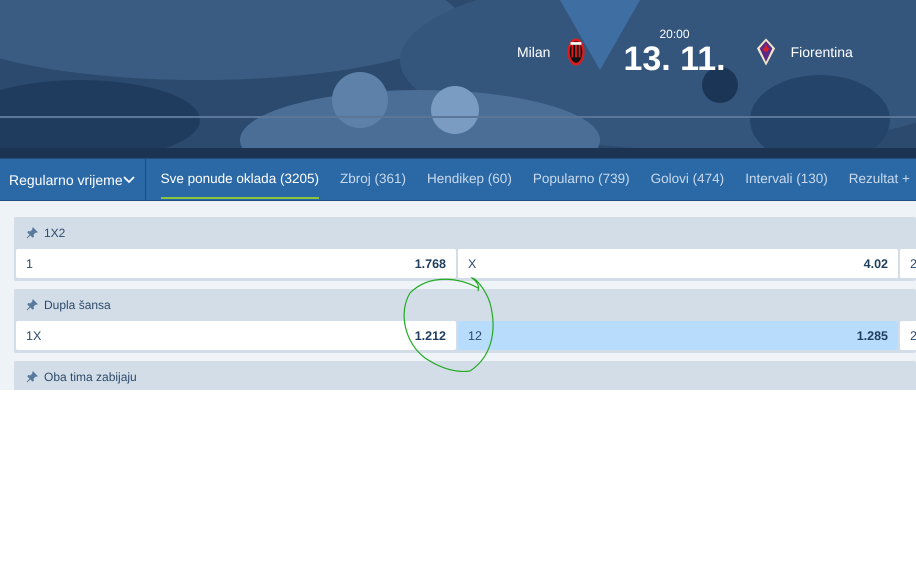 The height and width of the screenshot is (570, 916). Describe the element at coordinates (678, 263) in the screenshot. I see `odds-button: X 4.02` at that location.